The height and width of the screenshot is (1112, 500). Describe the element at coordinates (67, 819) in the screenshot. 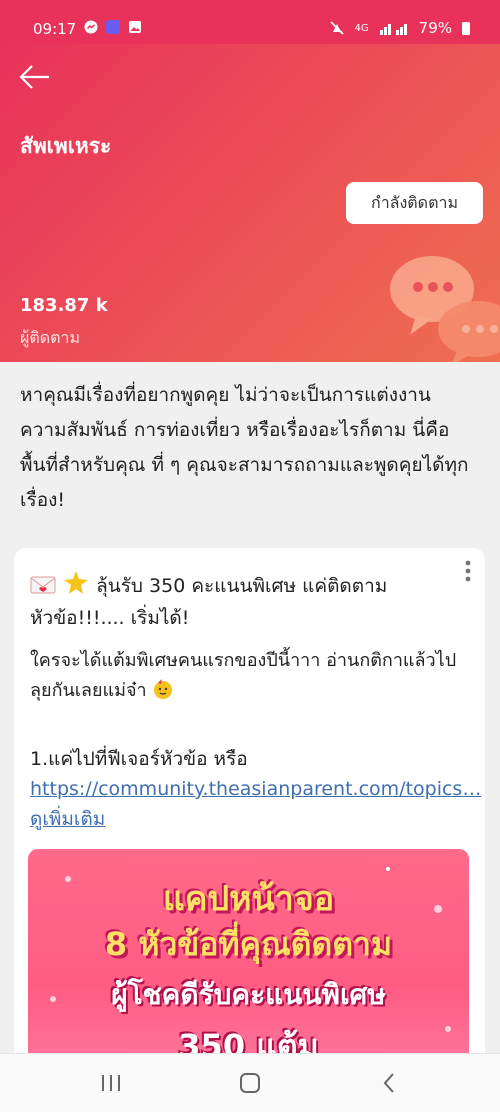

I see `see-more-link: ดูเพิ่มเติม` at that location.